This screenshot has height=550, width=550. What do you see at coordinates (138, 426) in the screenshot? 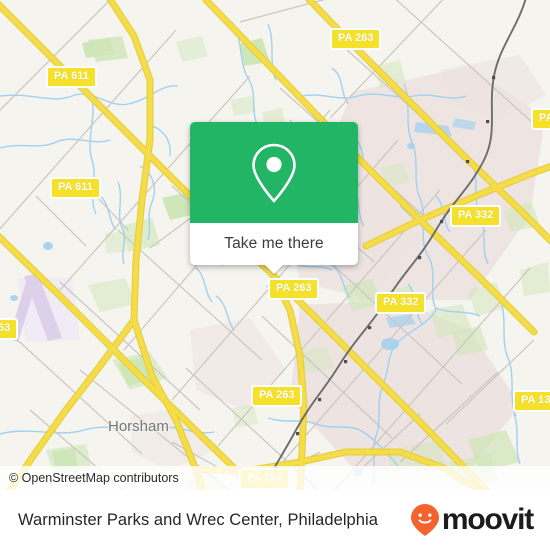
I see `place-label-horsham: Horsham` at bounding box center [138, 426].